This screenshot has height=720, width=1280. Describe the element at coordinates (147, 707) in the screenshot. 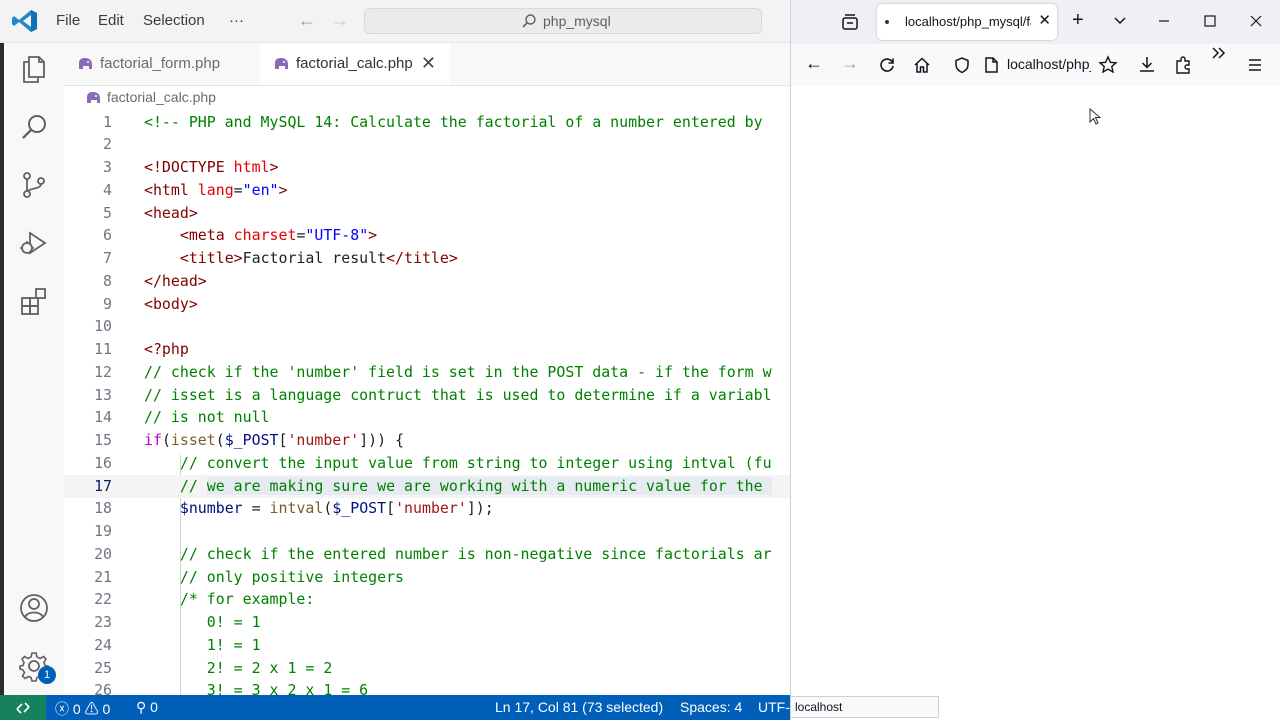

I see `ports-indicator: ⚲ 0` at that location.